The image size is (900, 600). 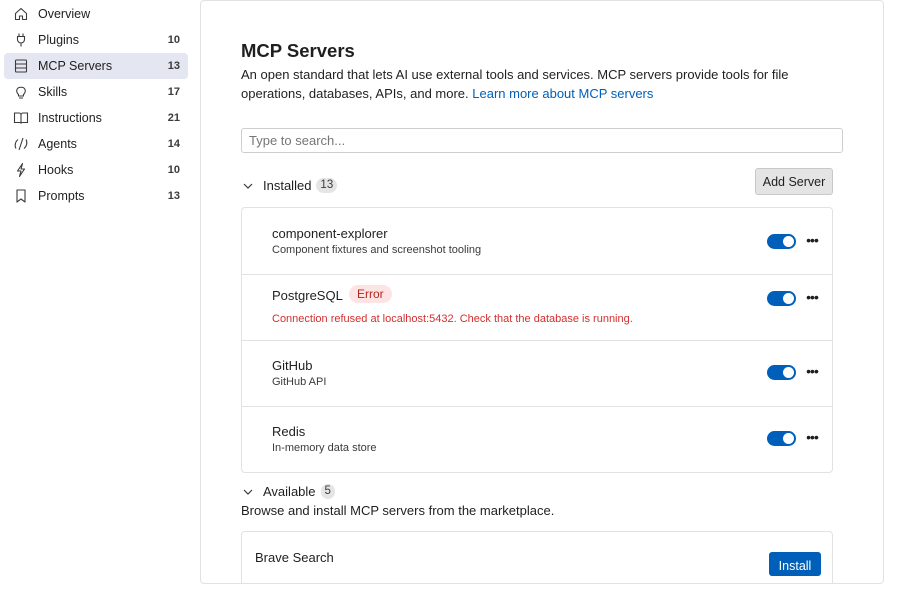 I want to click on sidebar-item-label: Instructions, so click(x=70, y=118).